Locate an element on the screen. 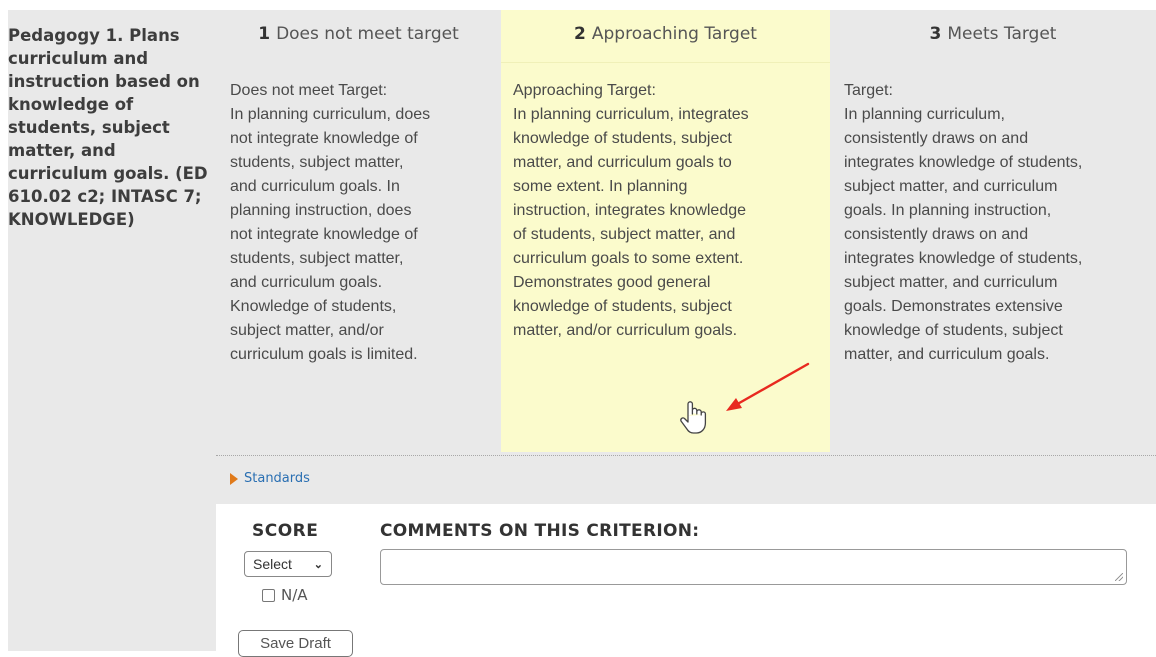  comments-textarea is located at coordinates (753, 567).